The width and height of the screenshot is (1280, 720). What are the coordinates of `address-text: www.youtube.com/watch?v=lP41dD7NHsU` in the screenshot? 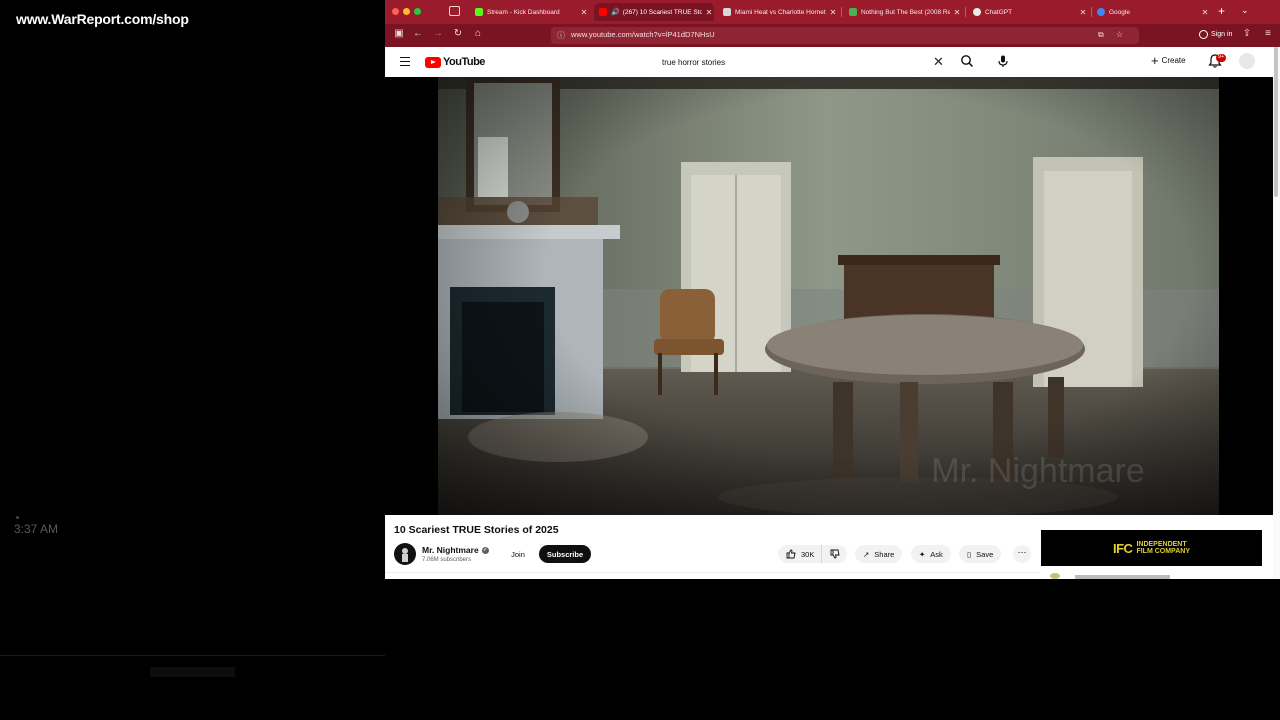 It's located at (643, 34).